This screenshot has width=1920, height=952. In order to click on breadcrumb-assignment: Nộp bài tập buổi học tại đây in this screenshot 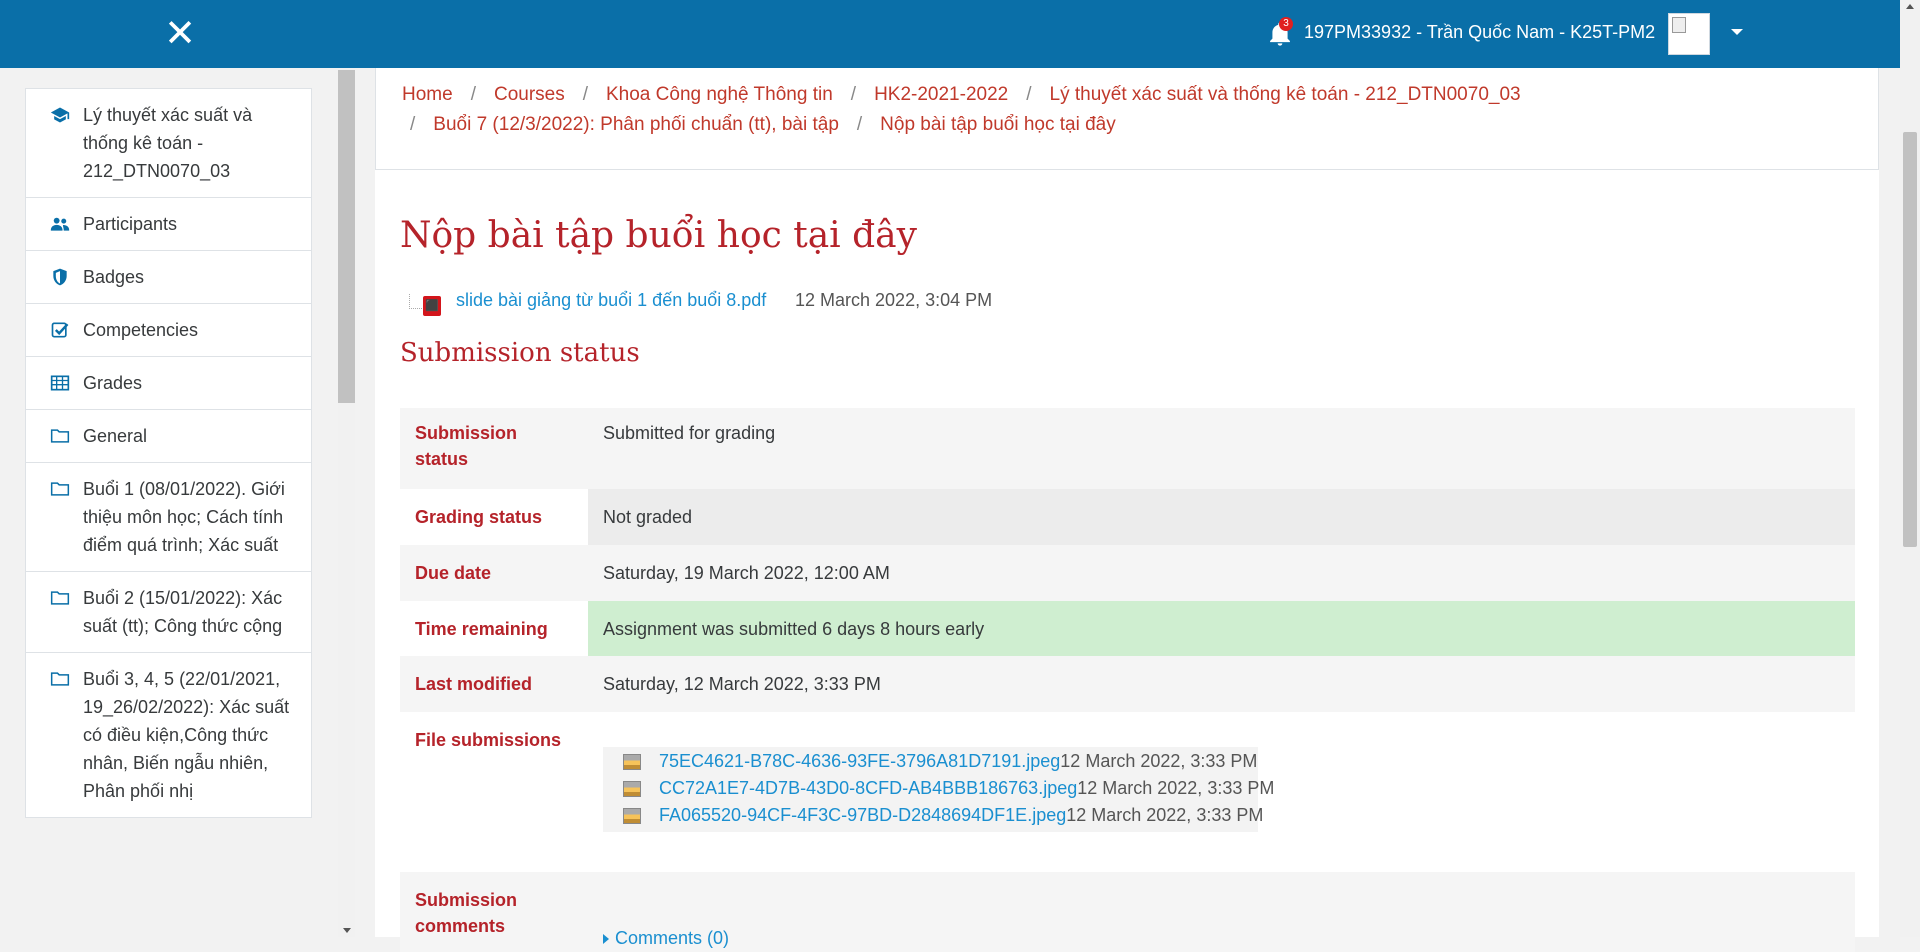, I will do `click(998, 124)`.